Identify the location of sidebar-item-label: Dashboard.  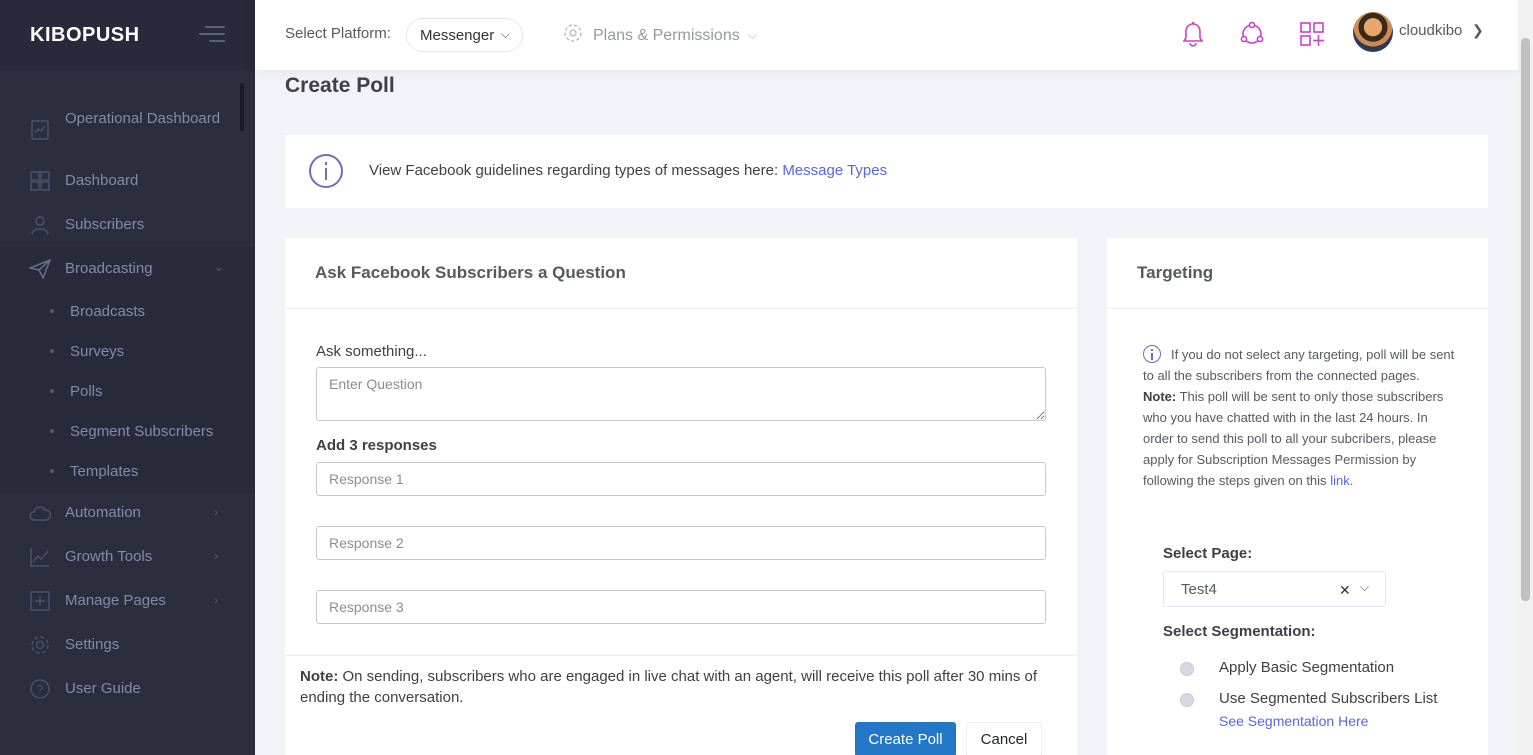
(102, 180).